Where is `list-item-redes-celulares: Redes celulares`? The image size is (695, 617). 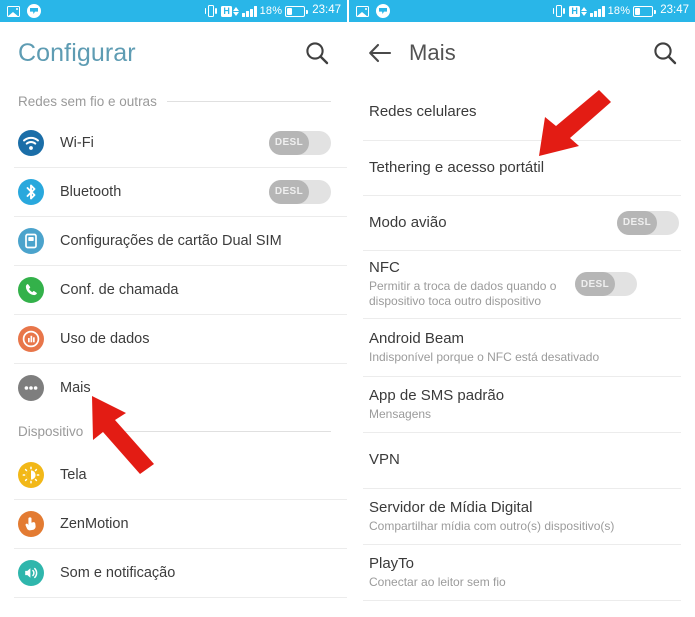 list-item-redes-celulares: Redes celulares is located at coordinates (522, 112).